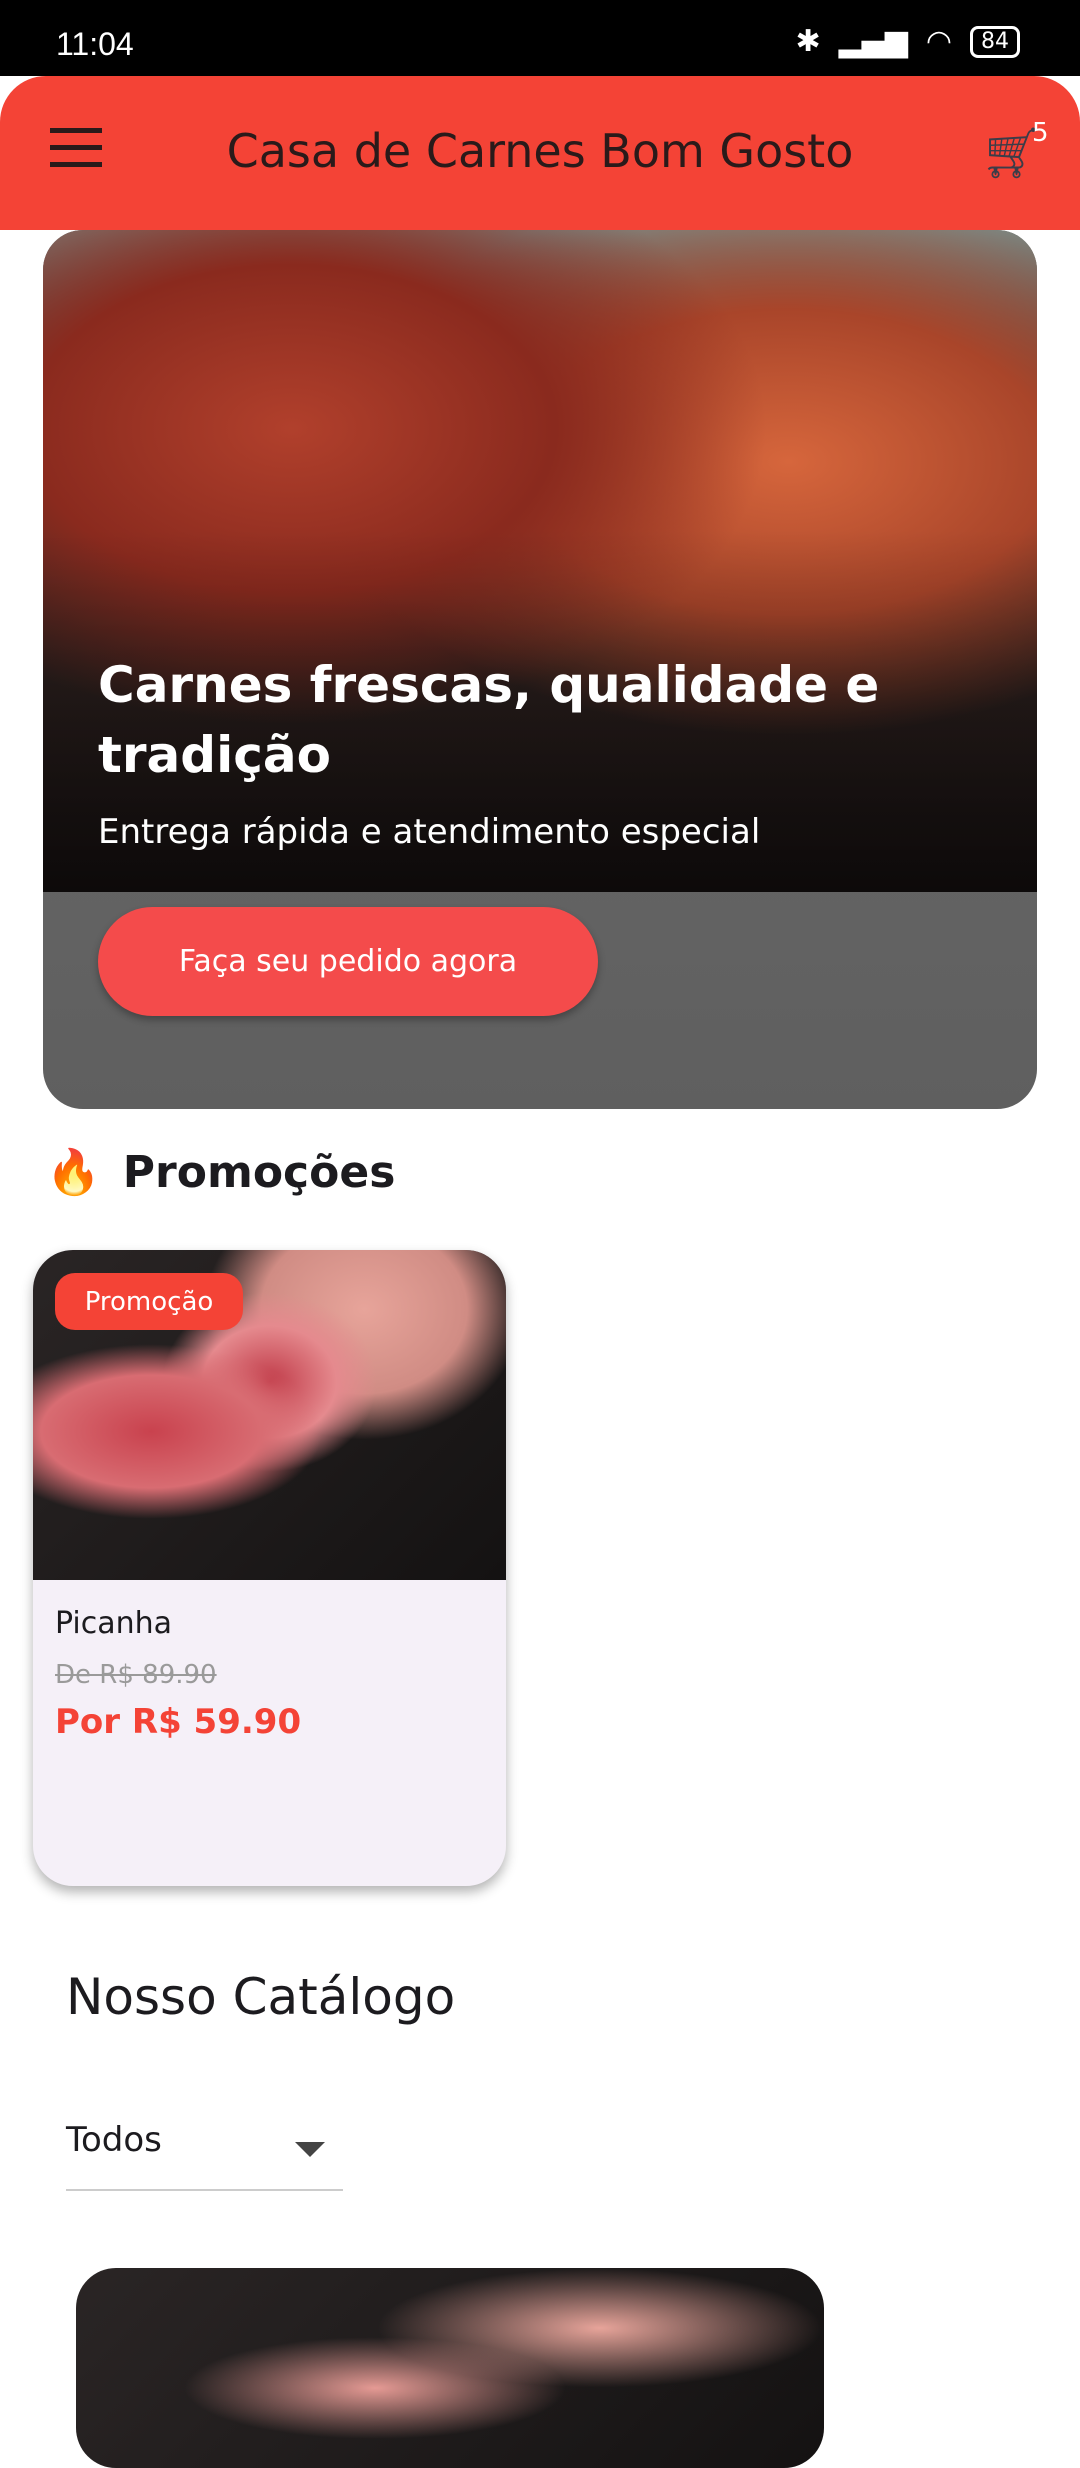 The height and width of the screenshot is (2468, 1080). I want to click on wifi-icon: ◠, so click(938, 41).